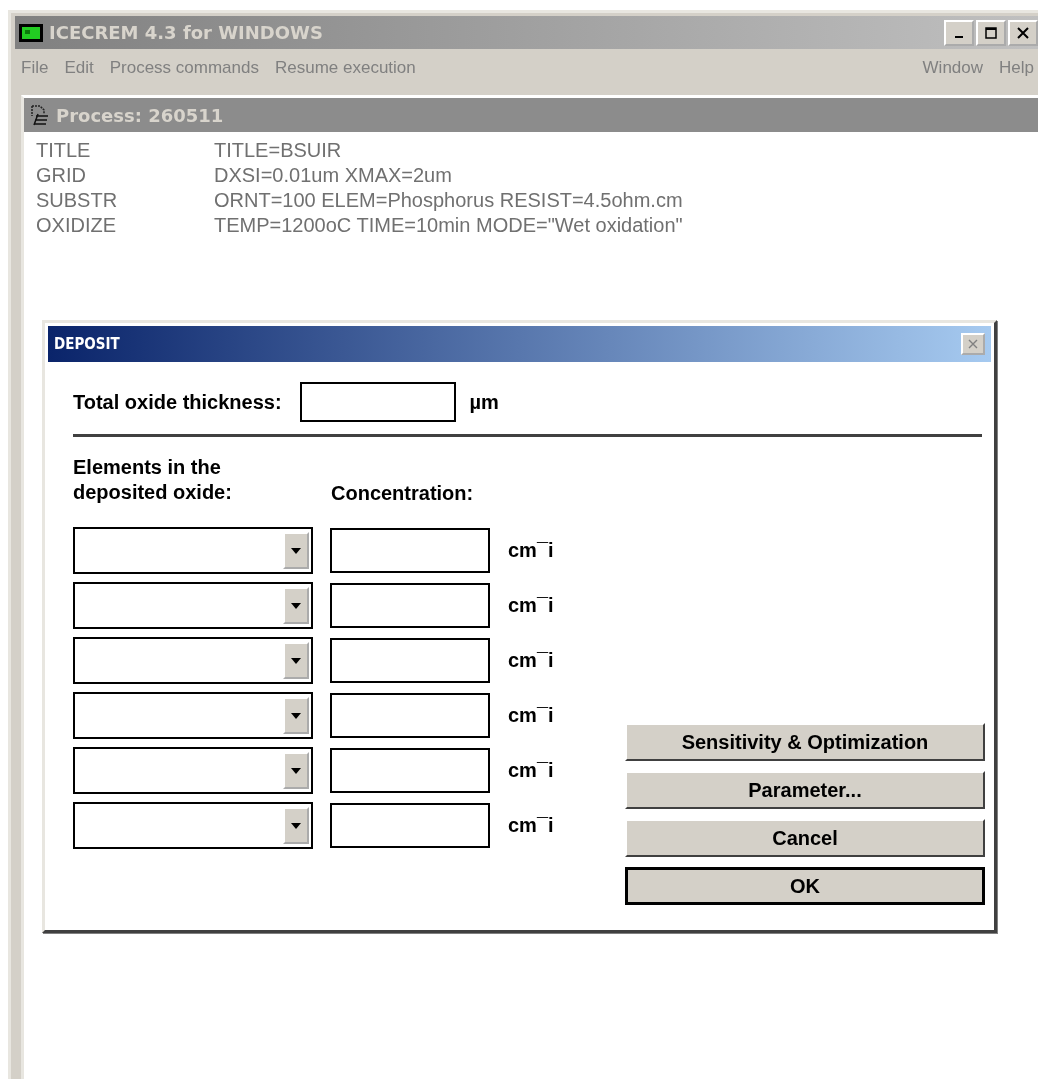 The width and height of the screenshot is (1038, 1079). Describe the element at coordinates (805, 838) in the screenshot. I see `dialog-button: Cancel` at that location.